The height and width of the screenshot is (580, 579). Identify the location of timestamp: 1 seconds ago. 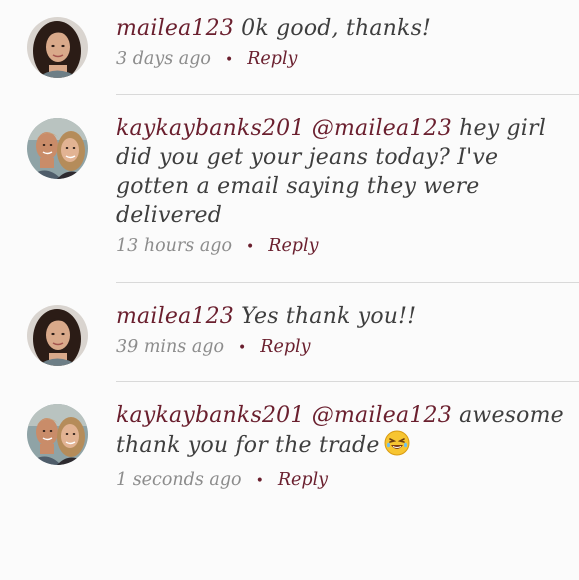
(179, 480).